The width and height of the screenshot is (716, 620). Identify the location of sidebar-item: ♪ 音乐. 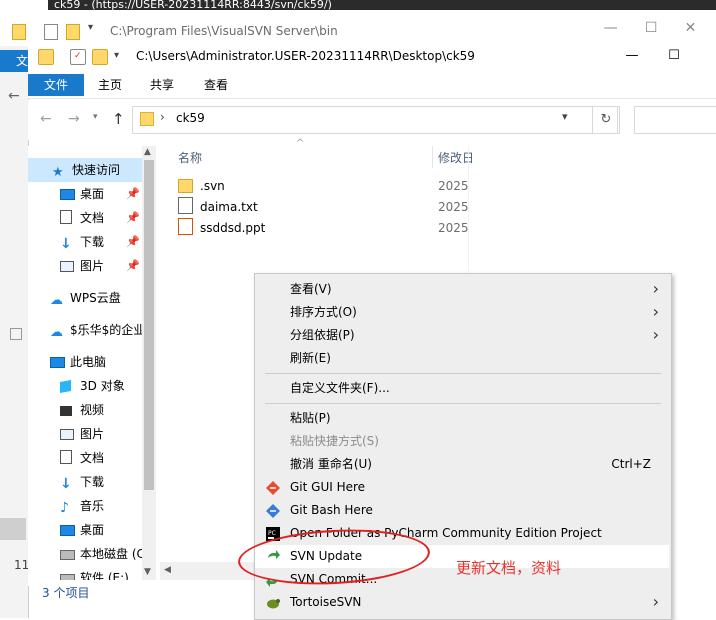
(85, 506).